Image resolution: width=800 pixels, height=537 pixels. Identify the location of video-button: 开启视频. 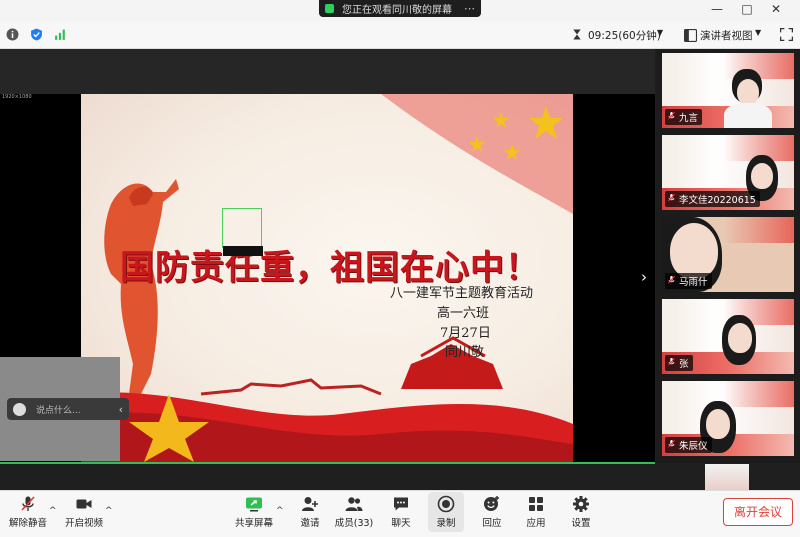
(84, 511).